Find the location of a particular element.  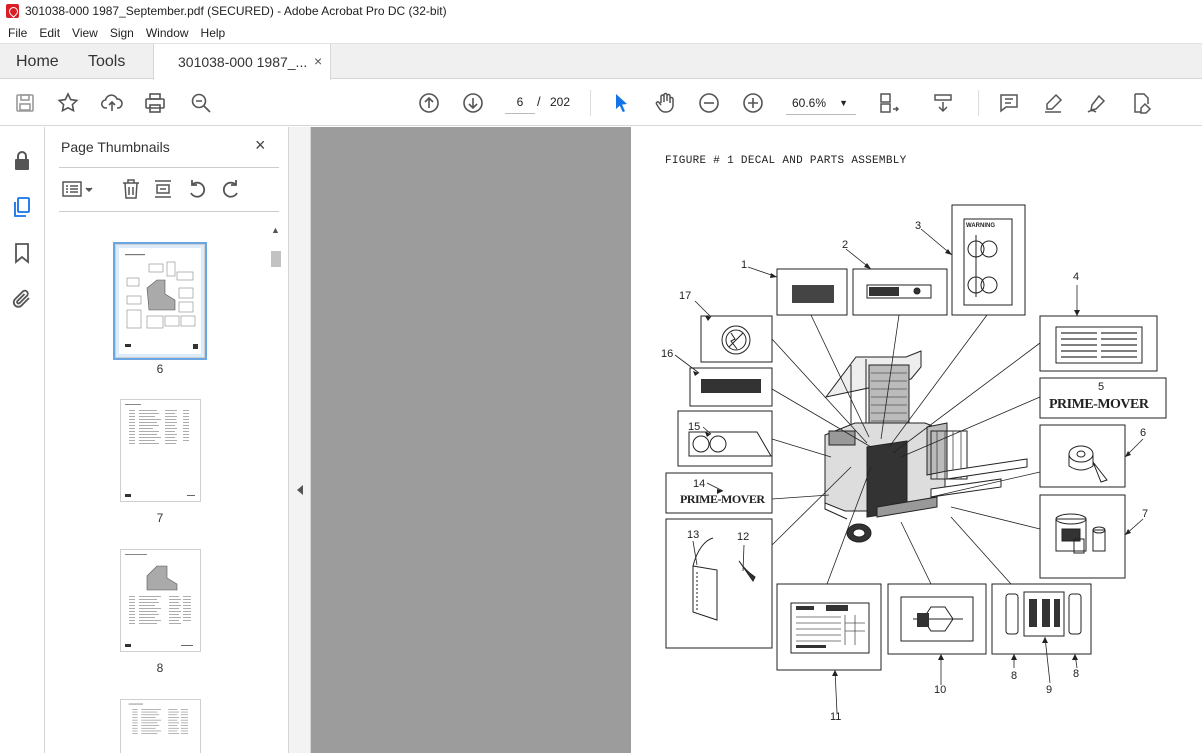

callout-2: 2 is located at coordinates (845, 245).